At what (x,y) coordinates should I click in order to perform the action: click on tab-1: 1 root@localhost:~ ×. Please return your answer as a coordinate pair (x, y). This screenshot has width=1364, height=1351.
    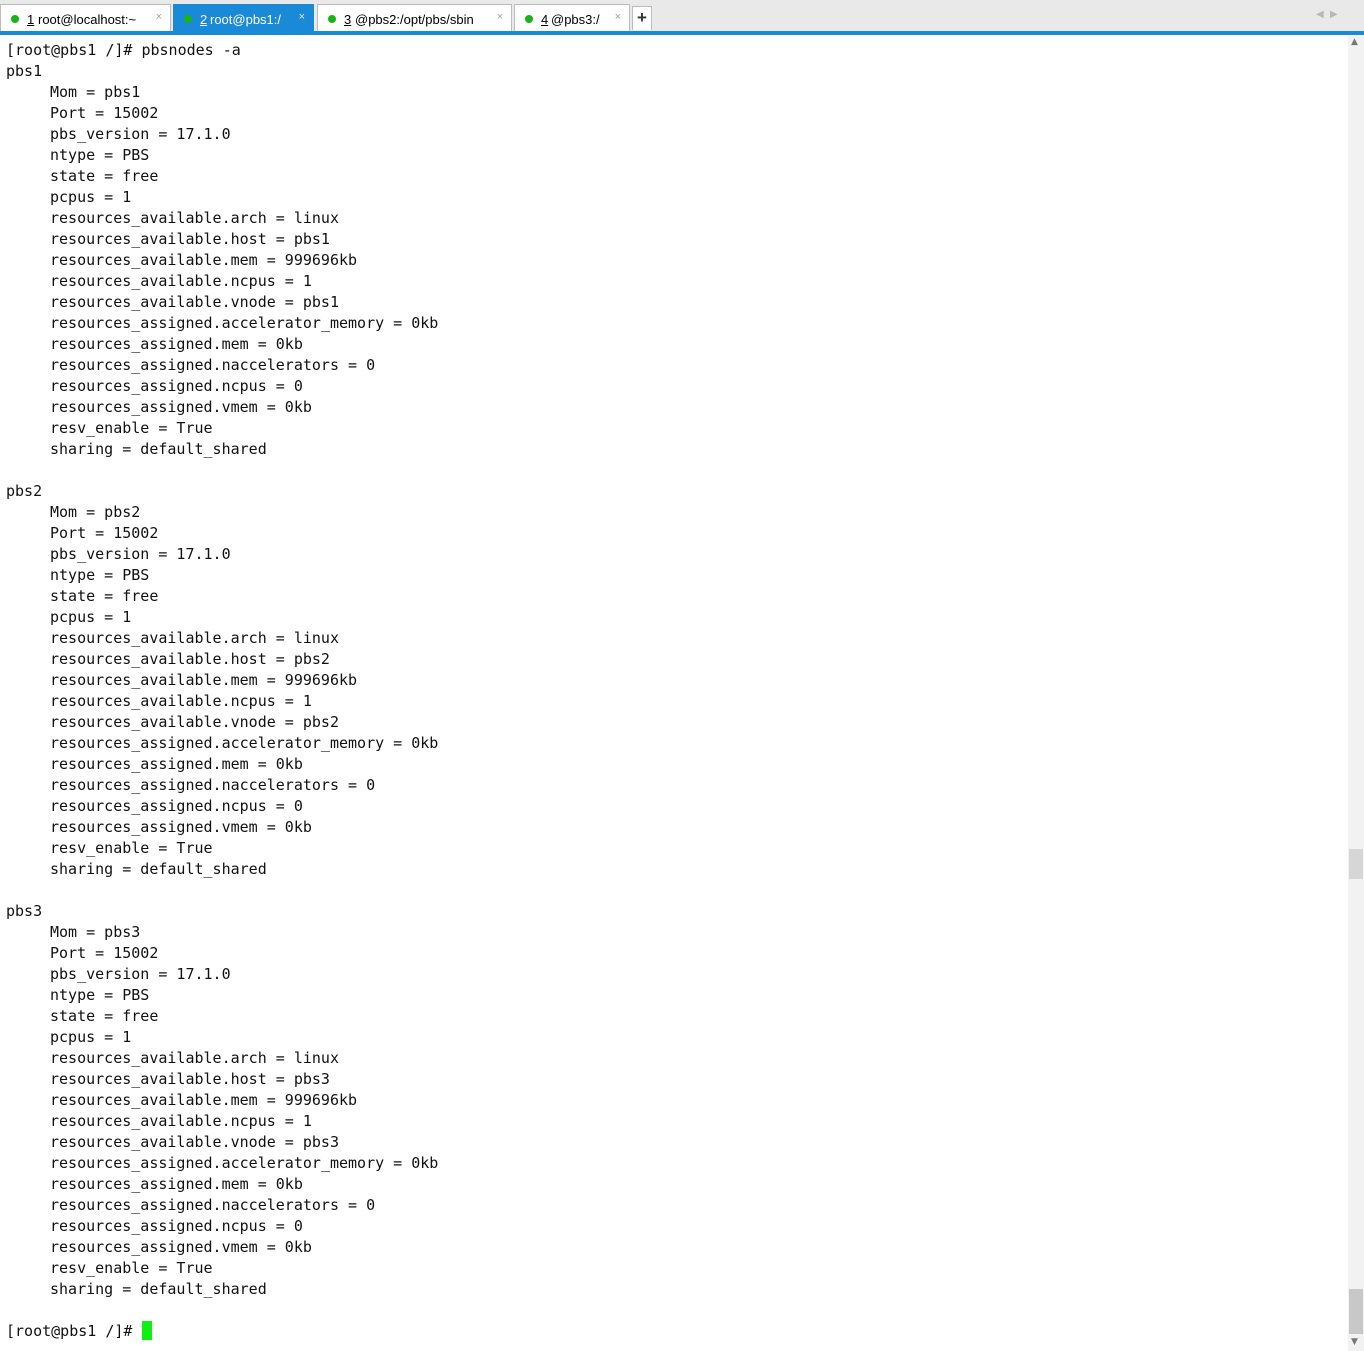
    Looking at the image, I should click on (85, 17).